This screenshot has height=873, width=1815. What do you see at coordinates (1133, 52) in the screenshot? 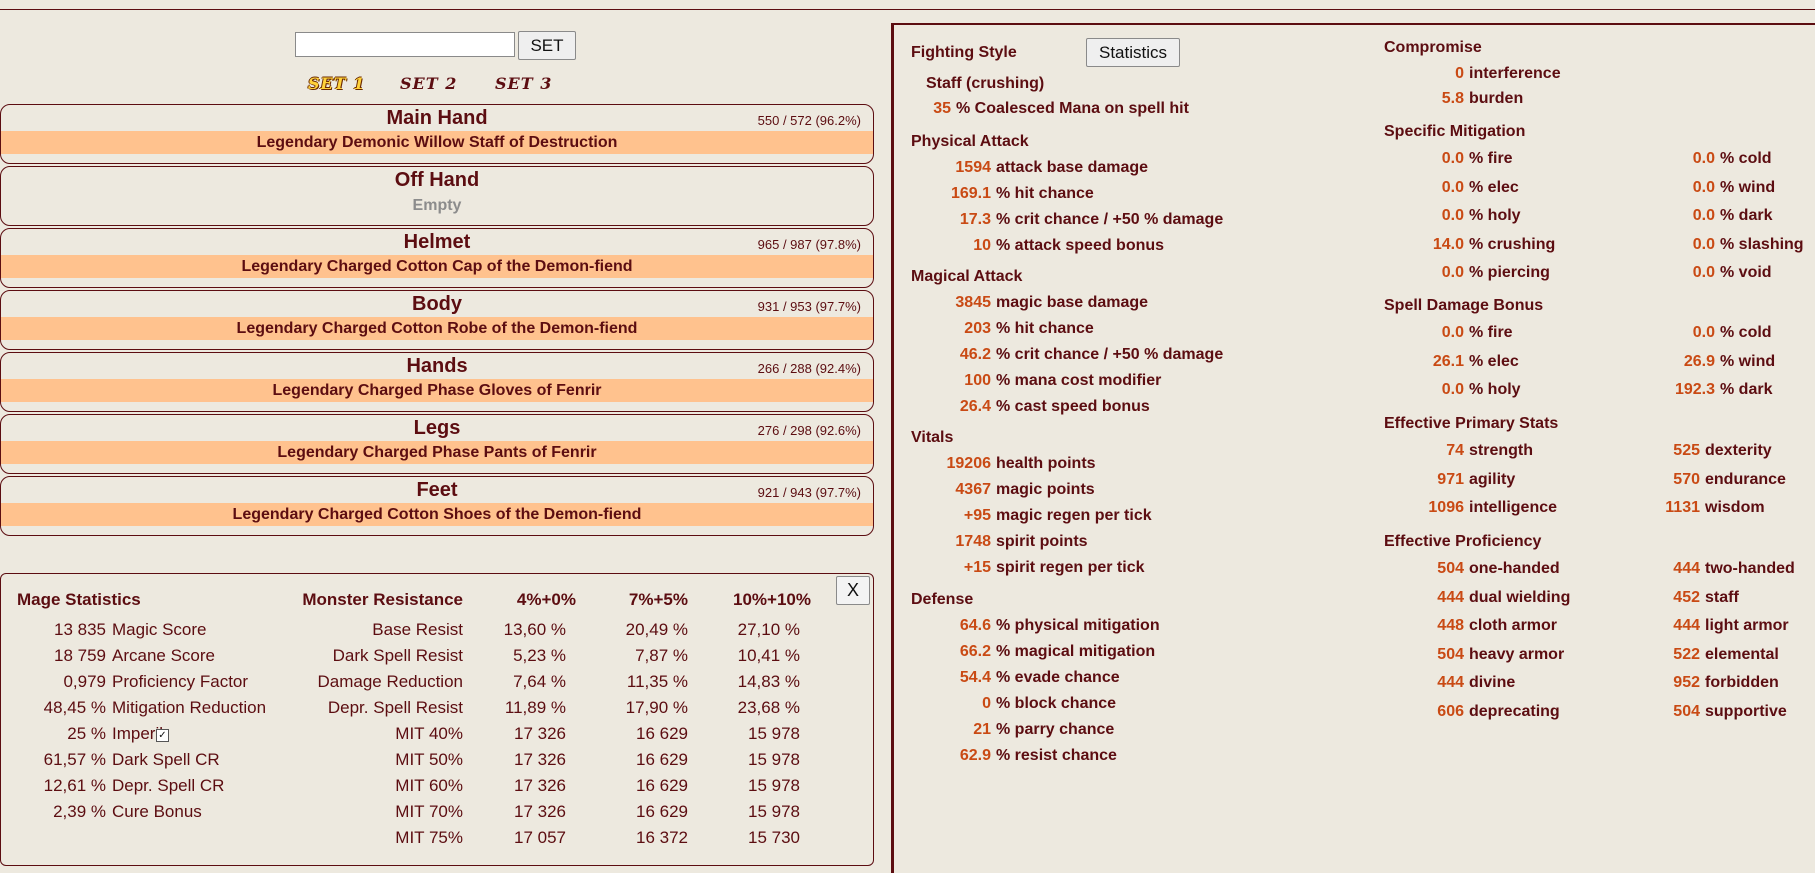
I see `statistics-button: Statistics` at bounding box center [1133, 52].